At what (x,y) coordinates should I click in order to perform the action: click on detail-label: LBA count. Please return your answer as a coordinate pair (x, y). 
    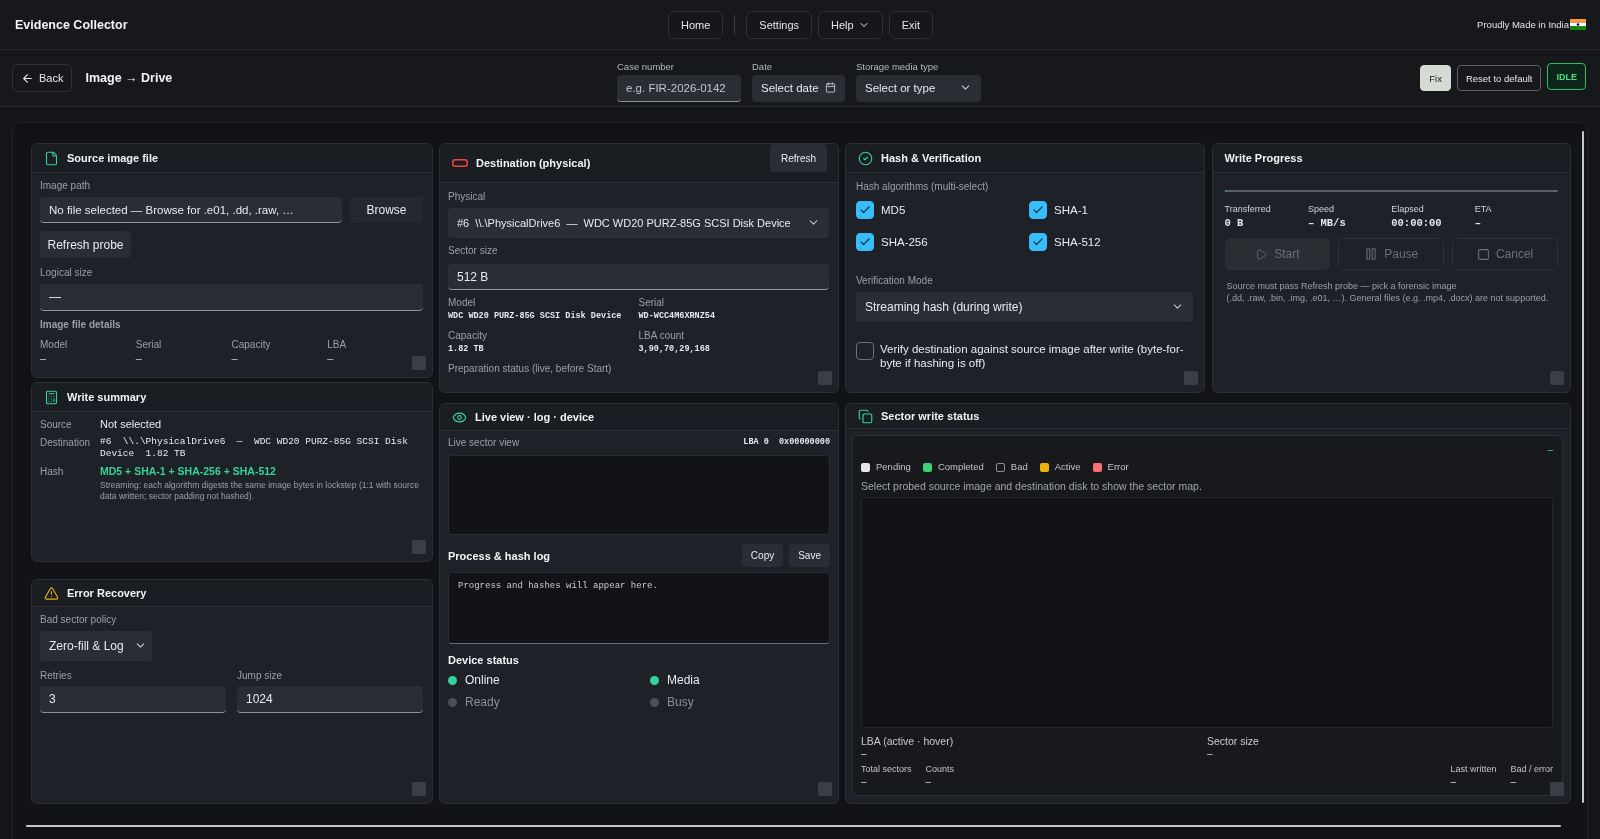
    Looking at the image, I should click on (662, 336).